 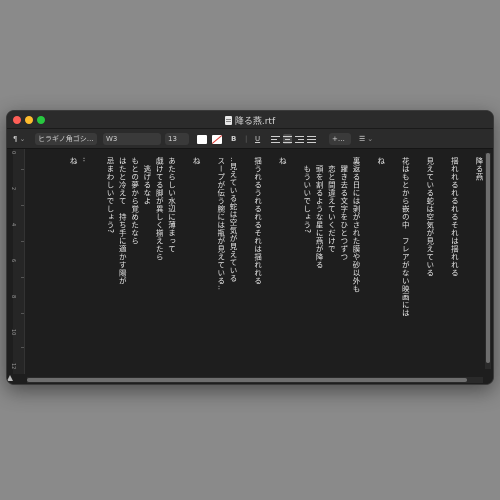 I want to click on list-style-button: ☰ ⌄, so click(x=366, y=139).